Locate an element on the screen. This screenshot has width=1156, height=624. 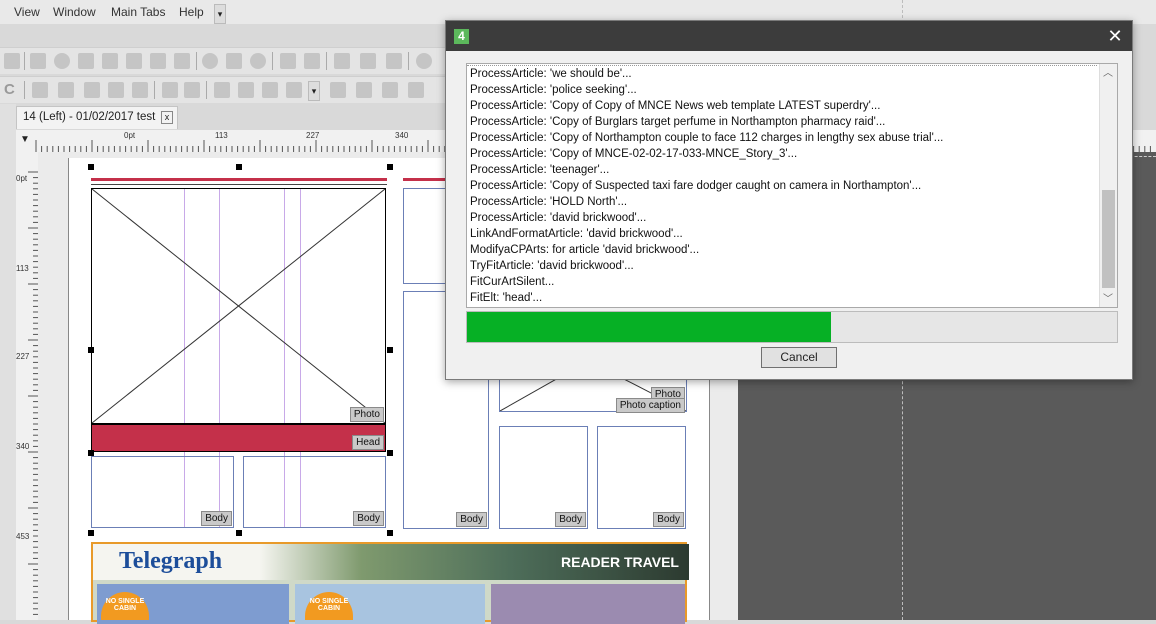
p-icon is located at coordinates (234, 61).